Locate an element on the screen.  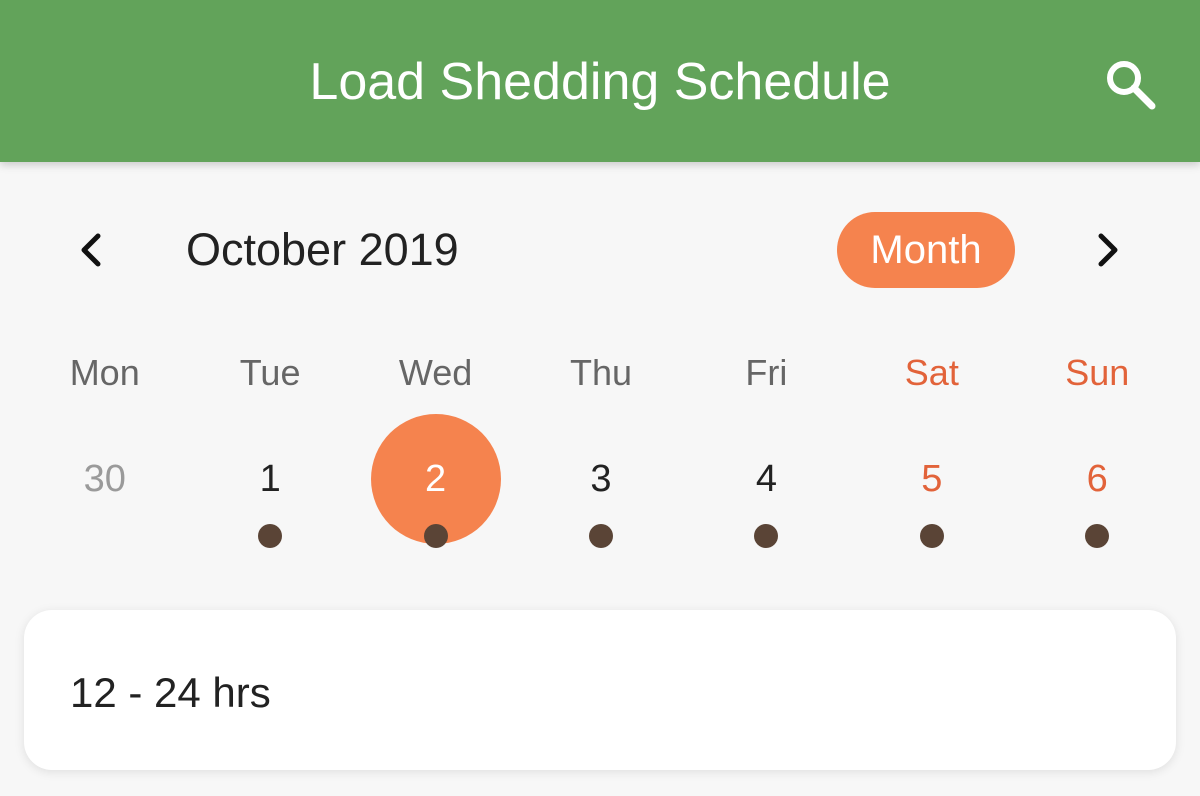
weekday-sun: Sun is located at coordinates (1097, 372).